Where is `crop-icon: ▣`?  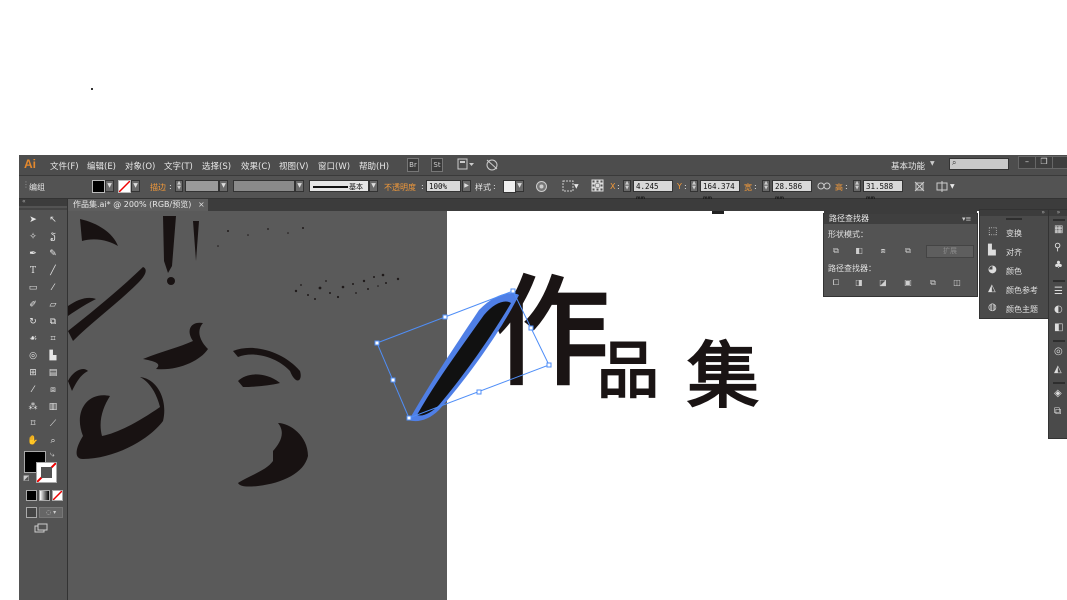
crop-icon: ▣ is located at coordinates (908, 283).